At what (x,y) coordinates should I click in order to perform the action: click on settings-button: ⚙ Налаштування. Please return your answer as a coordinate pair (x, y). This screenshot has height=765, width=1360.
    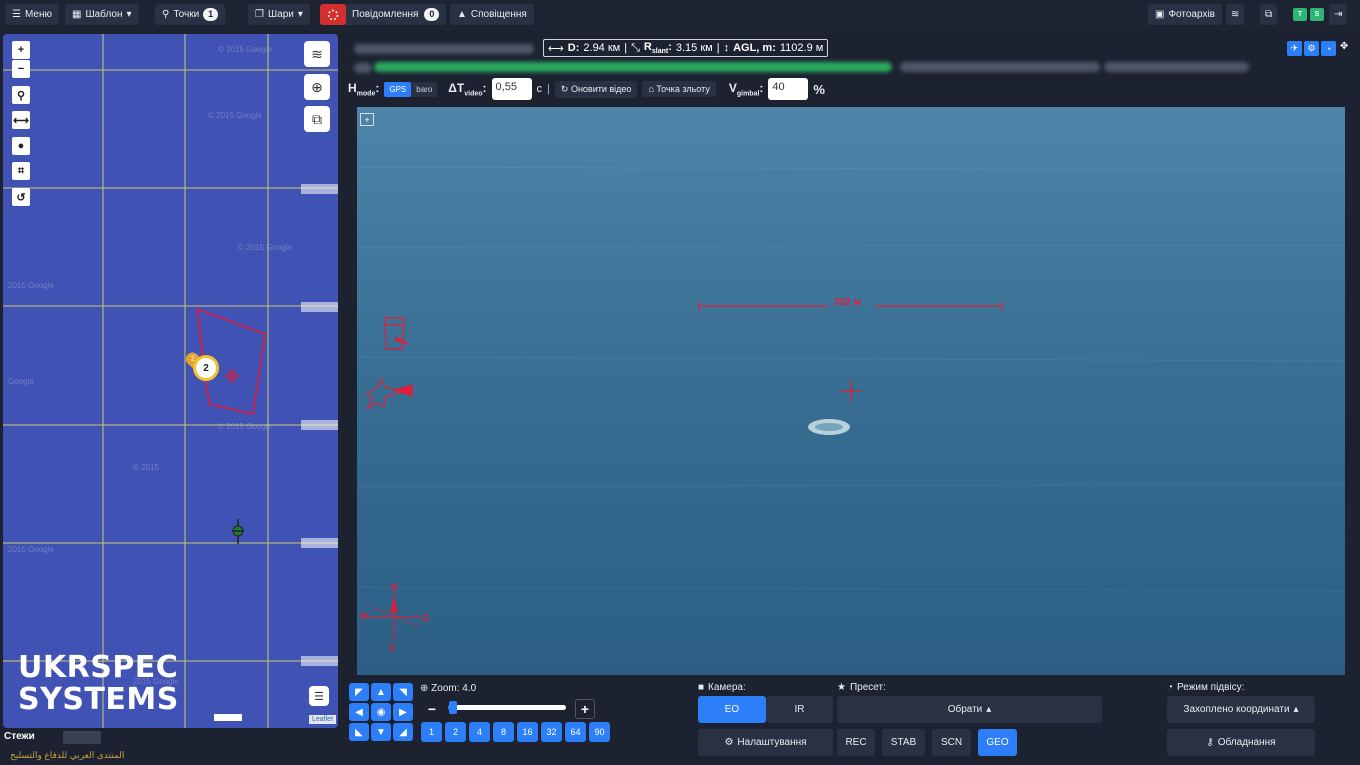
    Looking at the image, I should click on (765, 742).